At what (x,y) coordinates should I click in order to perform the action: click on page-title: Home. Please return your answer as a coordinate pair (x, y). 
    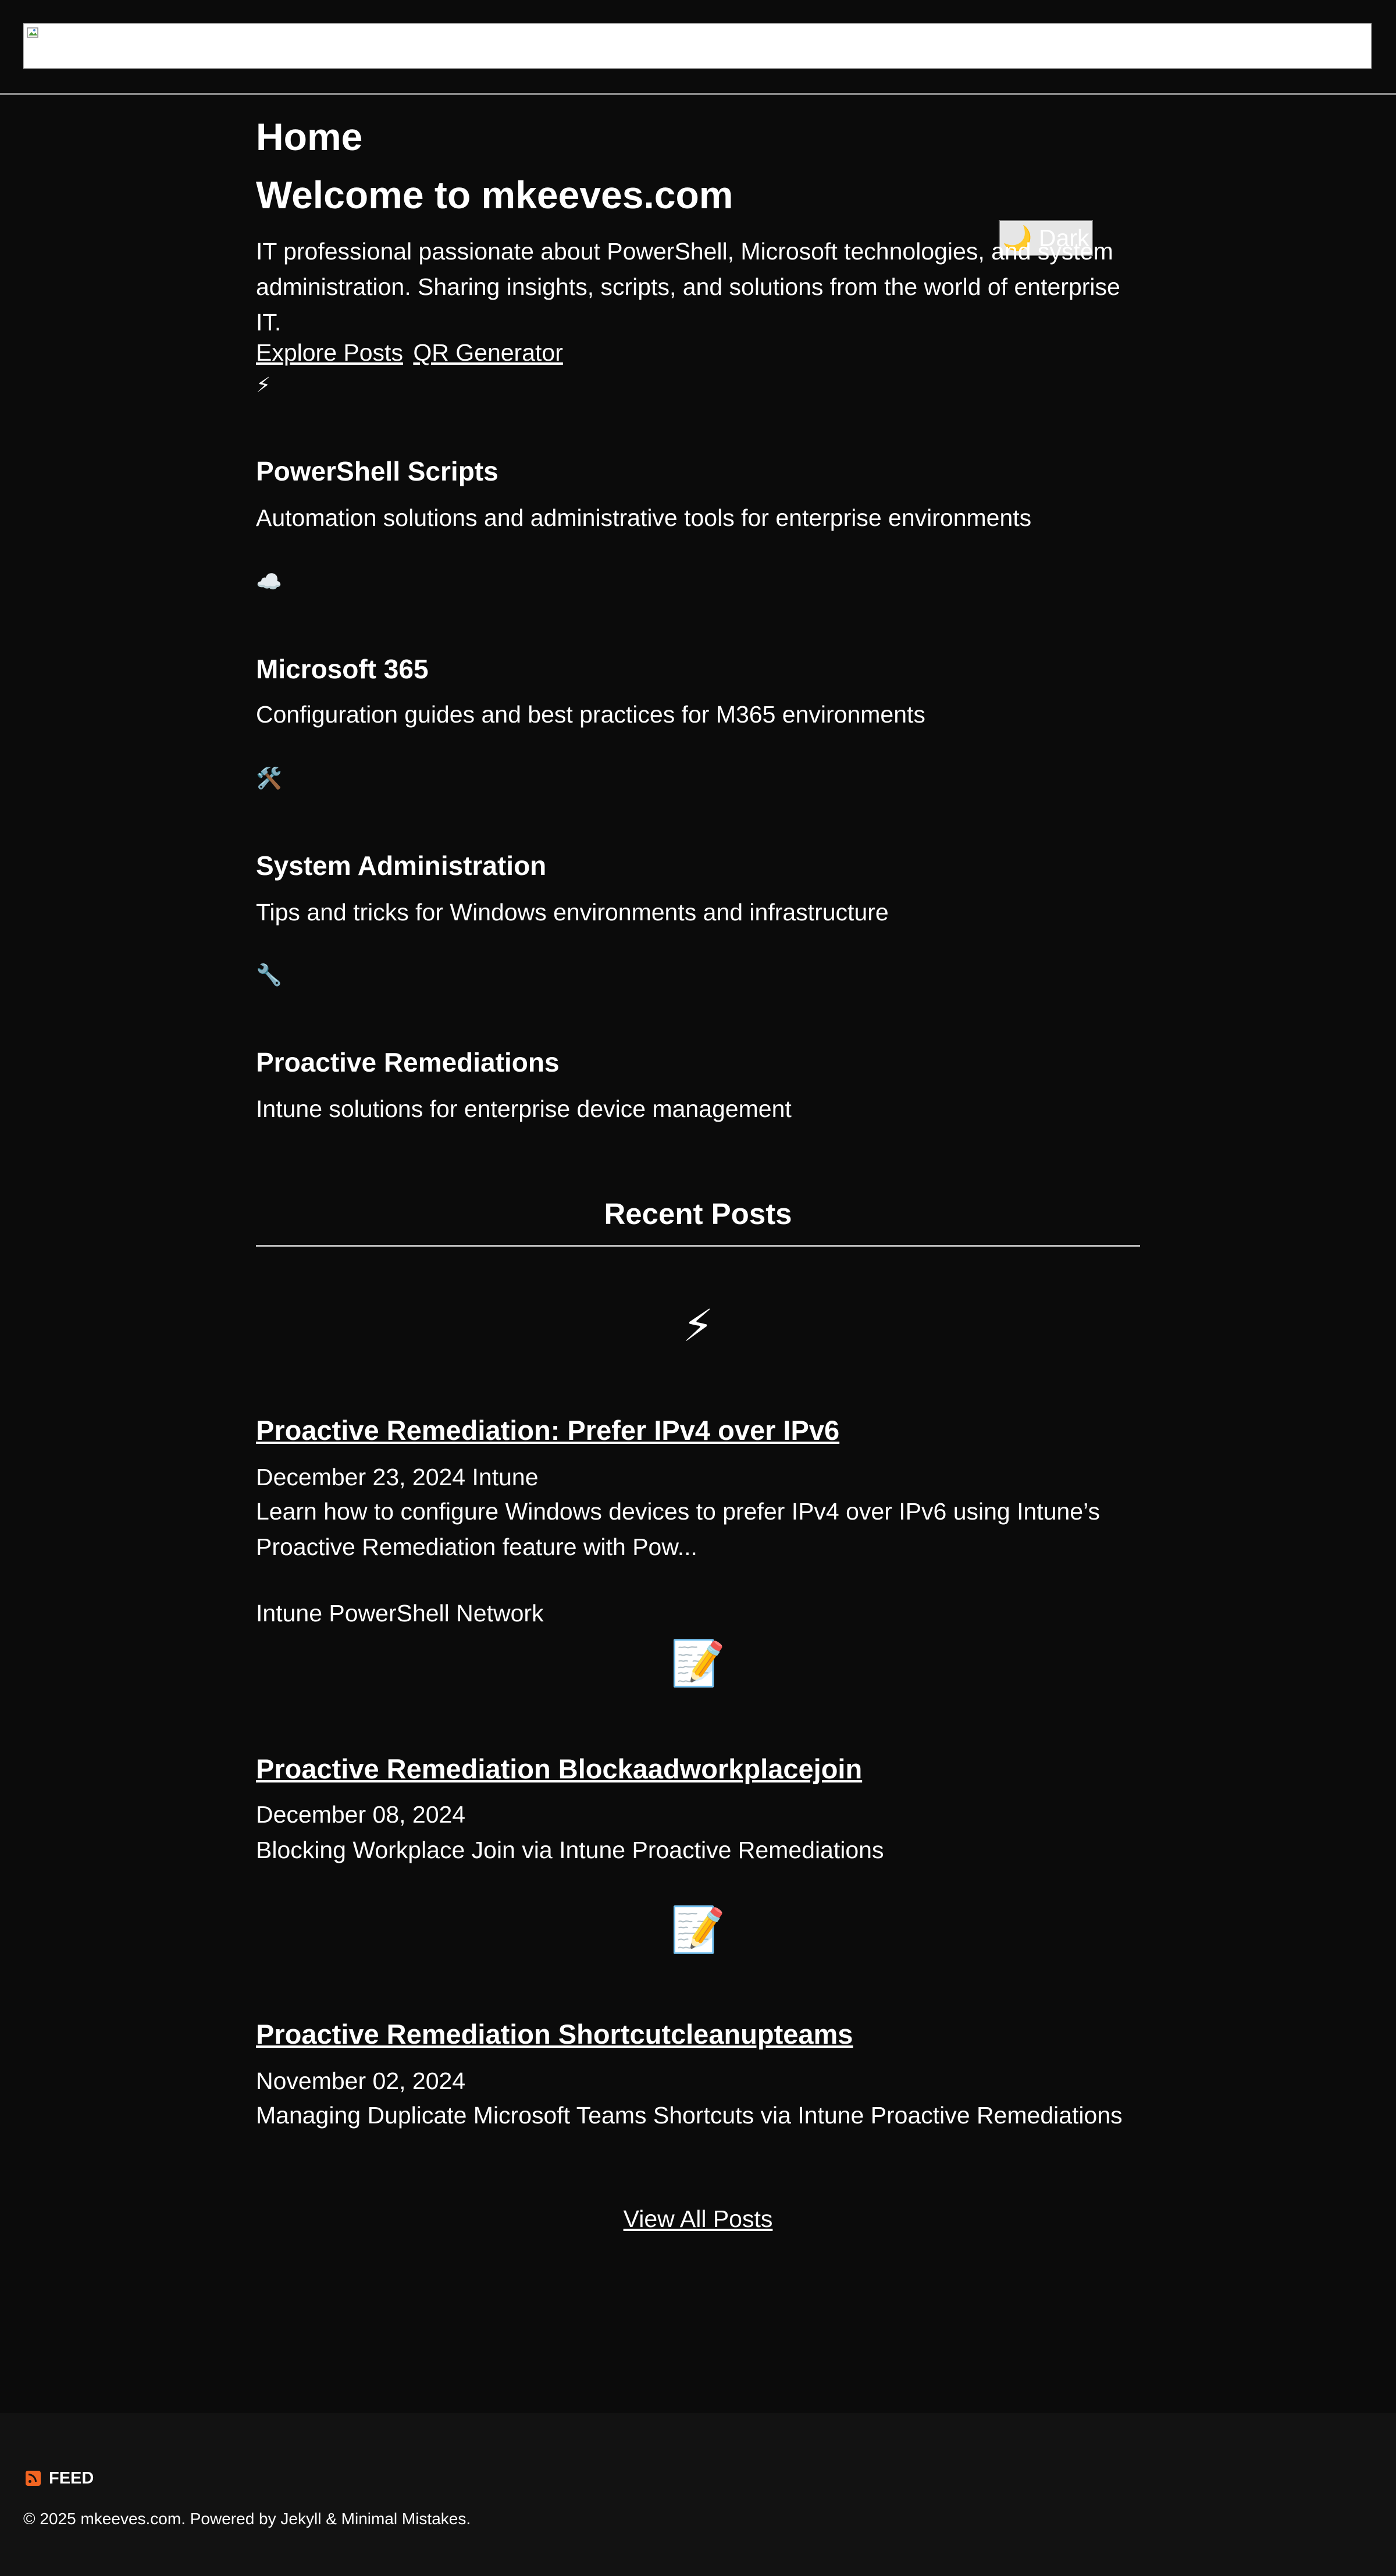
    Looking at the image, I should click on (309, 136).